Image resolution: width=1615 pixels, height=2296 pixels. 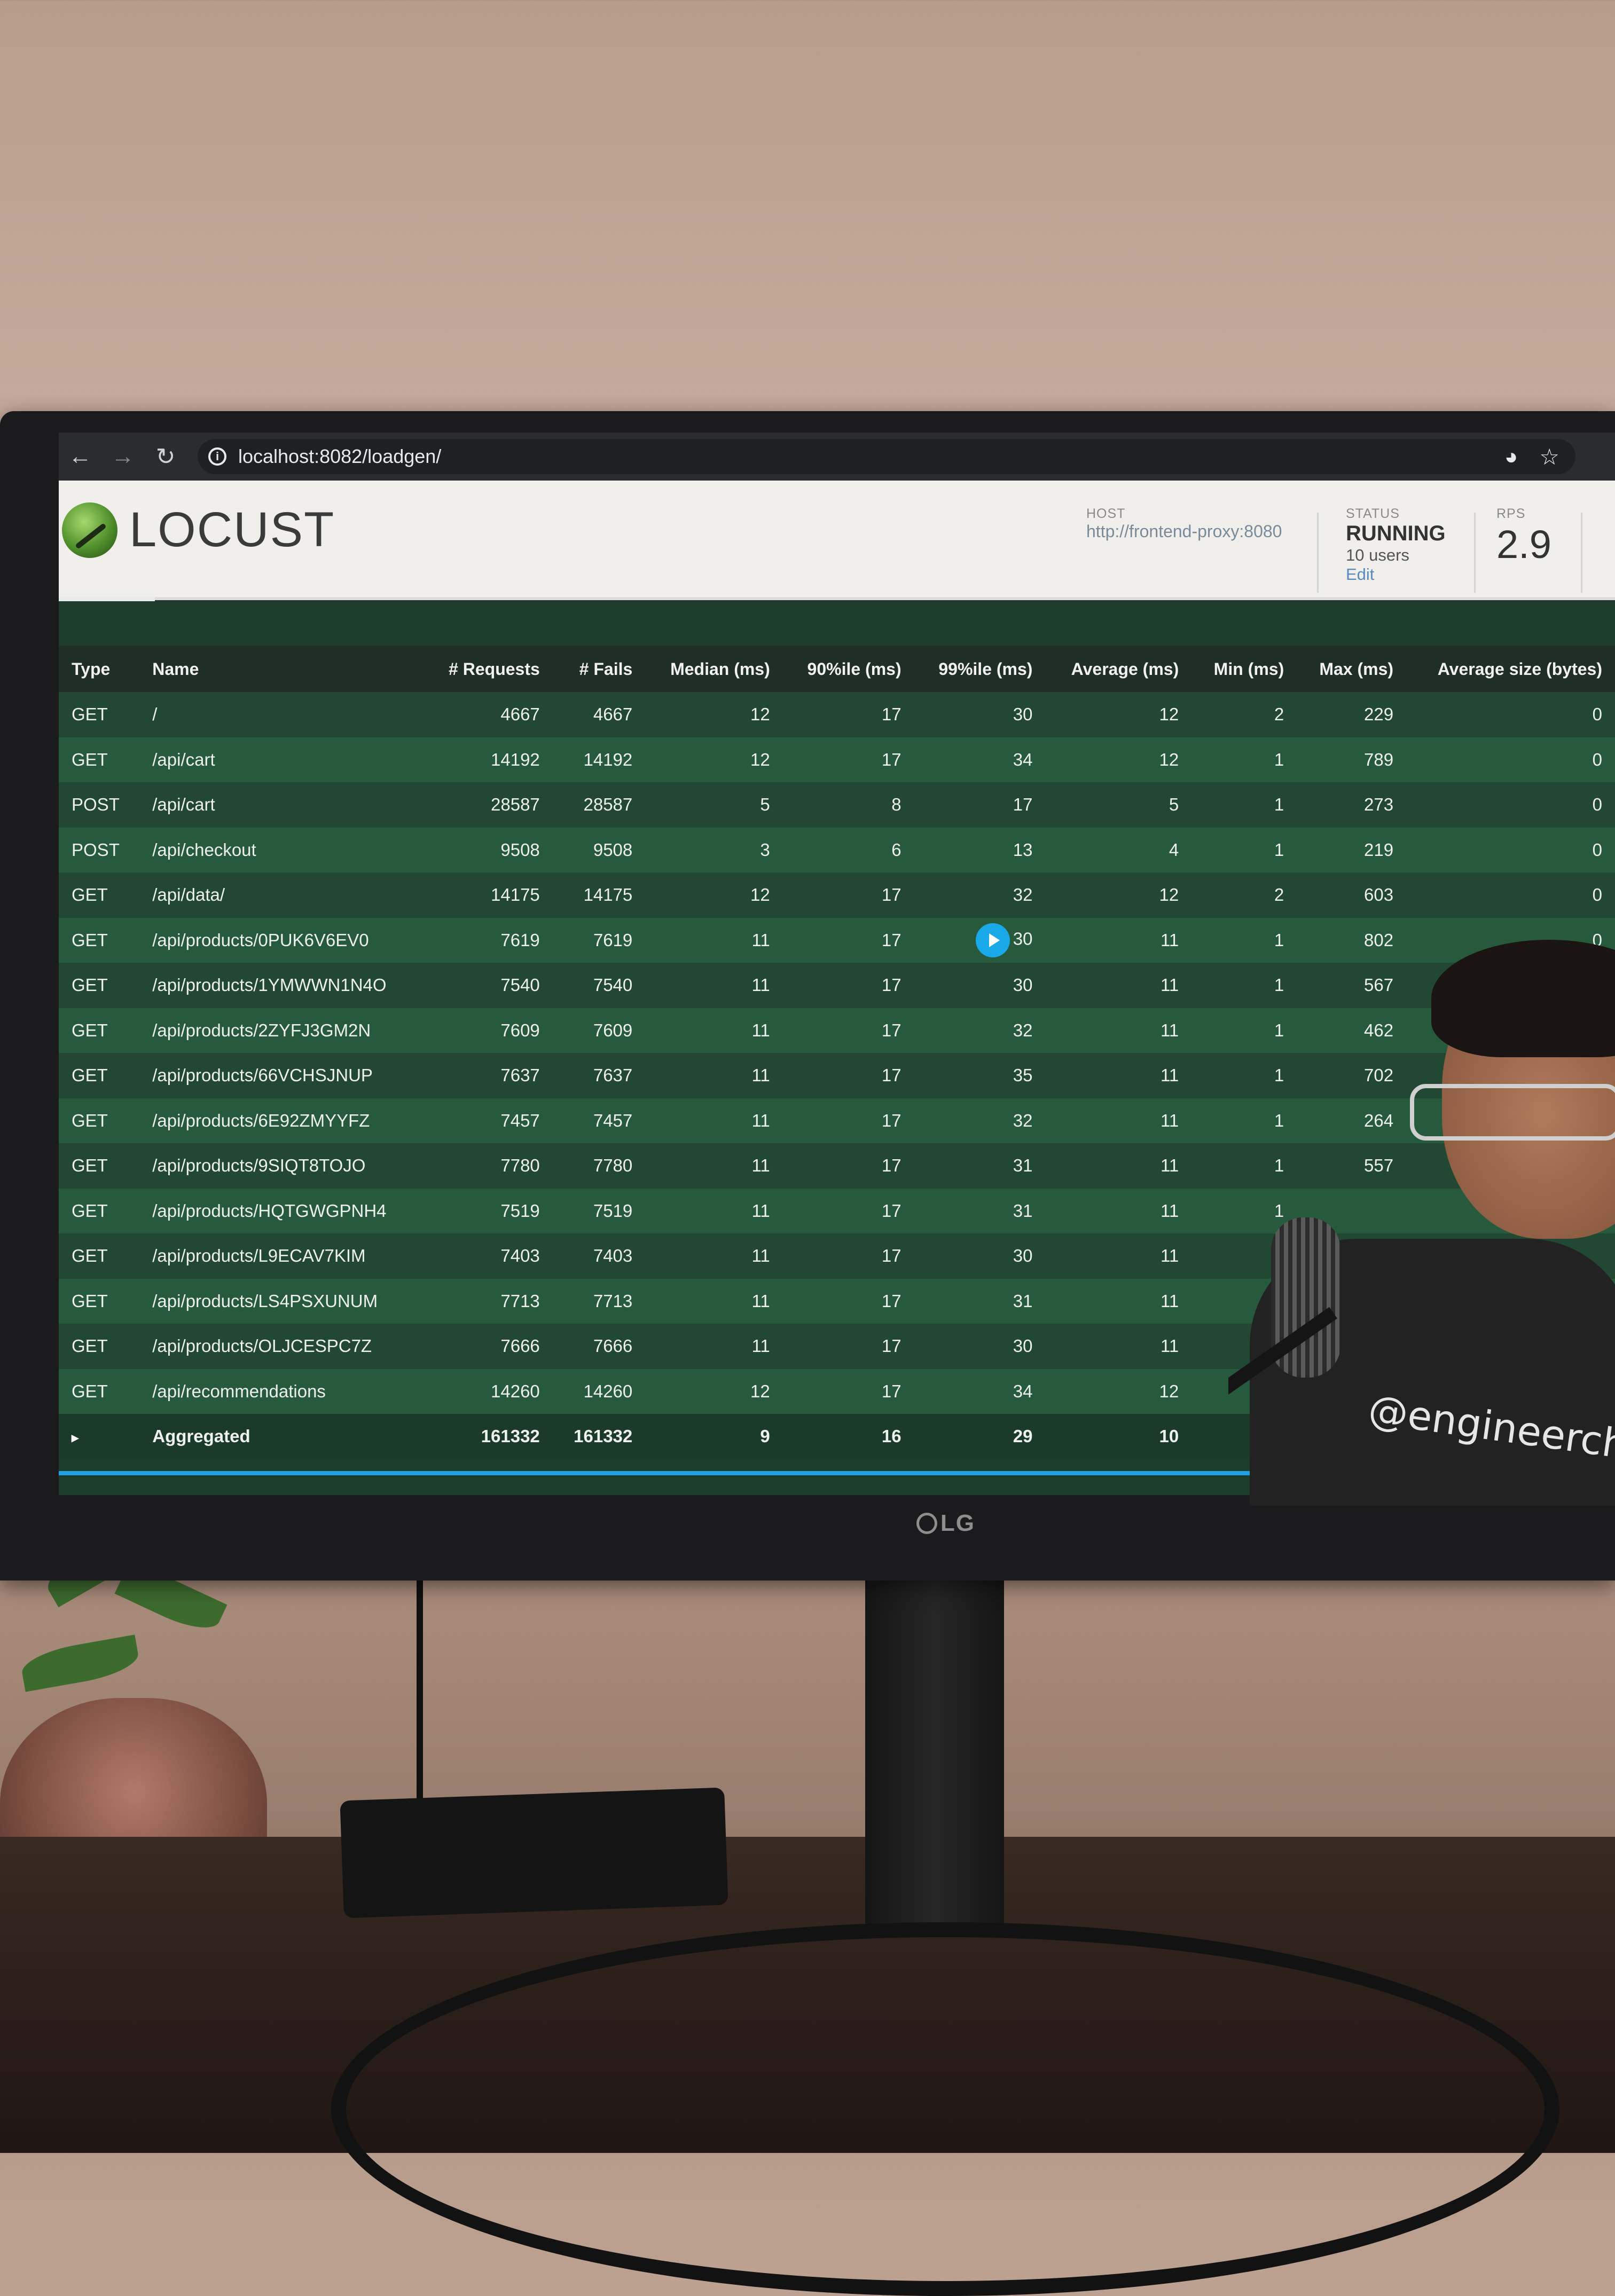 What do you see at coordinates (282, 805) in the screenshot?
I see `table-cell: /api/cart` at bounding box center [282, 805].